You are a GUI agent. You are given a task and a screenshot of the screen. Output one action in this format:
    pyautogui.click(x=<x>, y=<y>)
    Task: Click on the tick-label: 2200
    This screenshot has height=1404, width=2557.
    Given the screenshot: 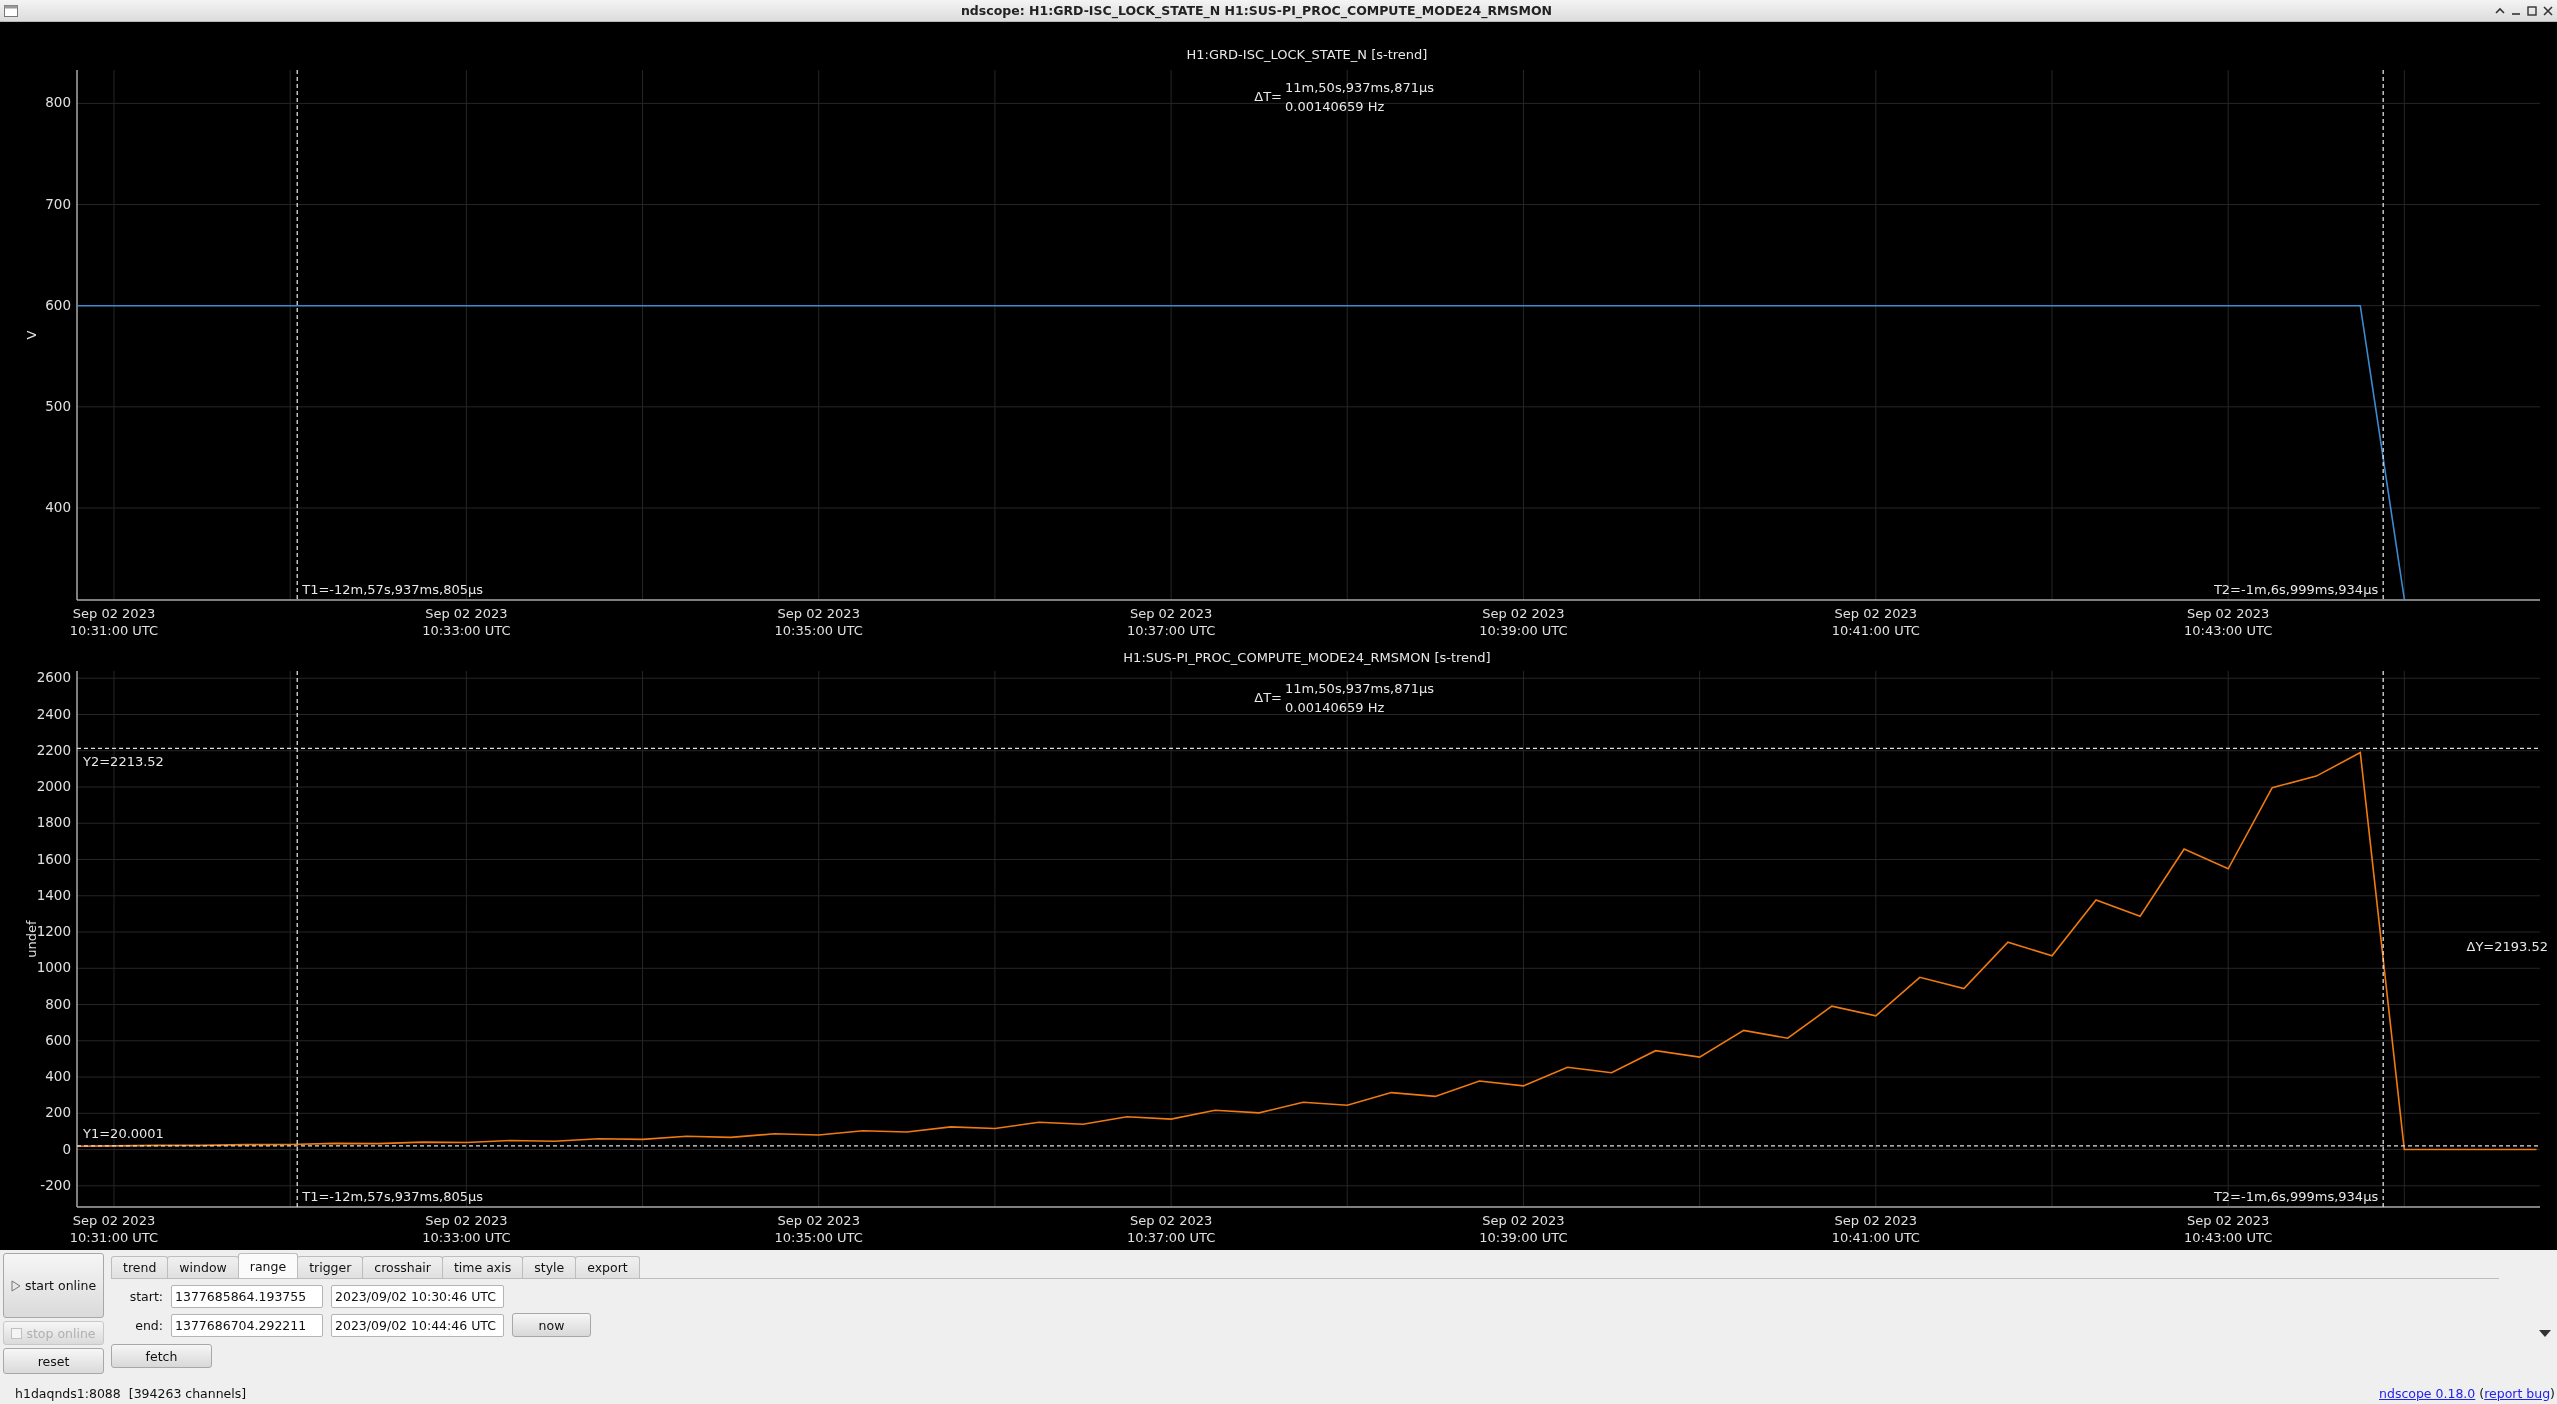 What is the action you would take?
    pyautogui.click(x=53, y=749)
    